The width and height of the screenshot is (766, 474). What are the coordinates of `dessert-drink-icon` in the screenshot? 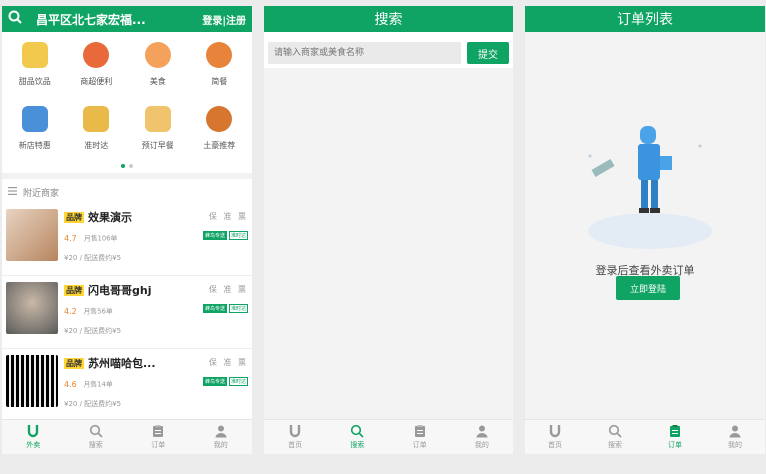 It's located at (34, 55).